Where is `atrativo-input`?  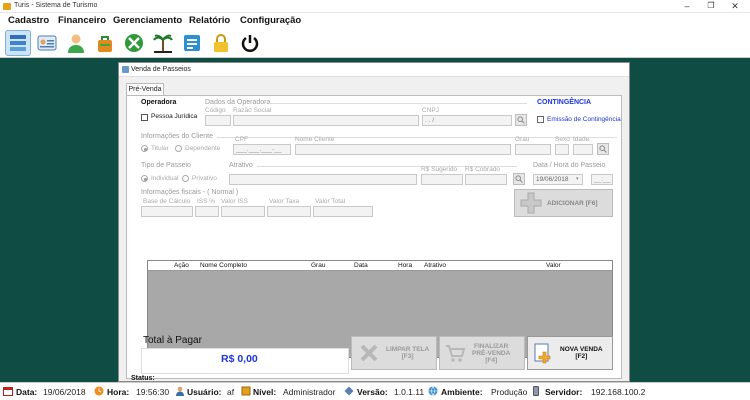 atrativo-input is located at coordinates (323, 179).